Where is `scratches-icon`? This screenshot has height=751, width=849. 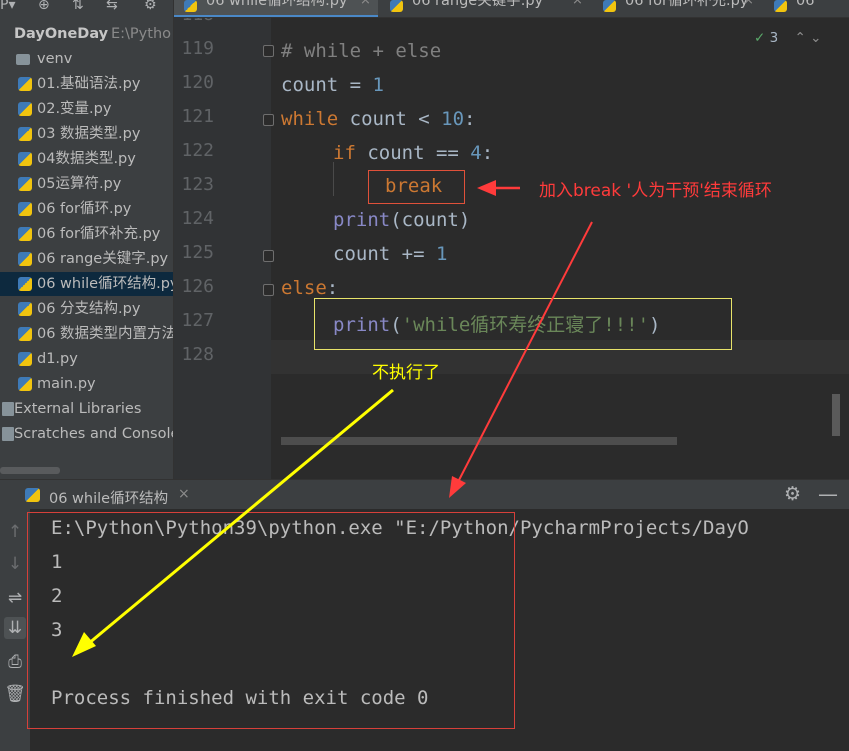 scratches-icon is located at coordinates (8, 434).